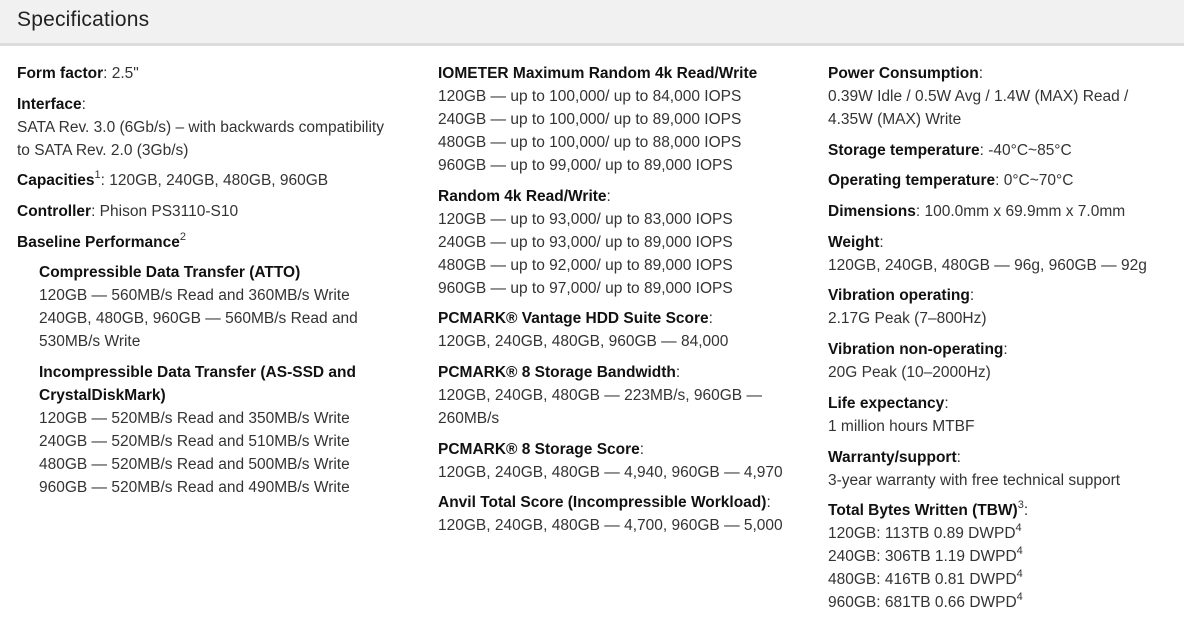  Describe the element at coordinates (121, 73) in the screenshot. I see `spec-value: : 2.5"` at that location.